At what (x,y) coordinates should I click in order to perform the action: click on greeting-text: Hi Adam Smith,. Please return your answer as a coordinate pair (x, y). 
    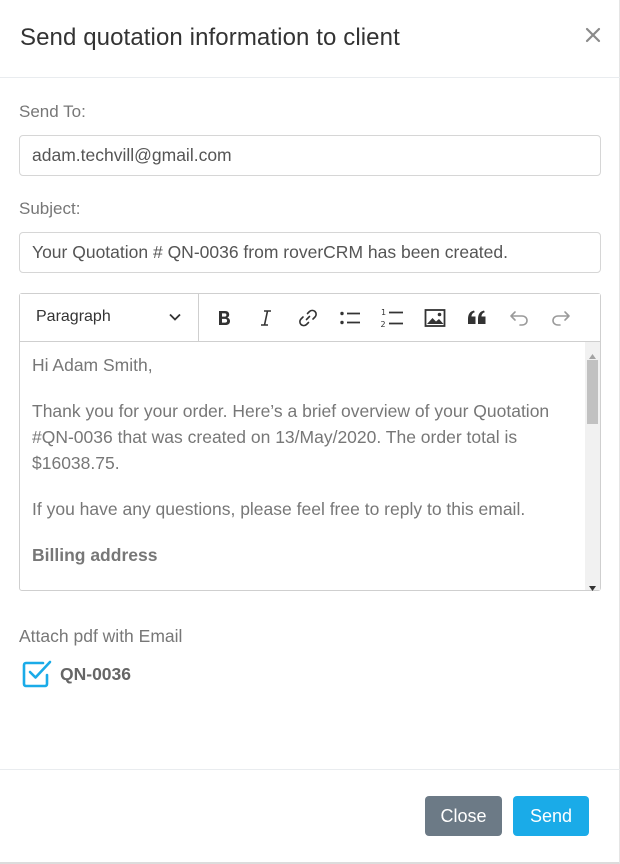
    Looking at the image, I should click on (92, 365).